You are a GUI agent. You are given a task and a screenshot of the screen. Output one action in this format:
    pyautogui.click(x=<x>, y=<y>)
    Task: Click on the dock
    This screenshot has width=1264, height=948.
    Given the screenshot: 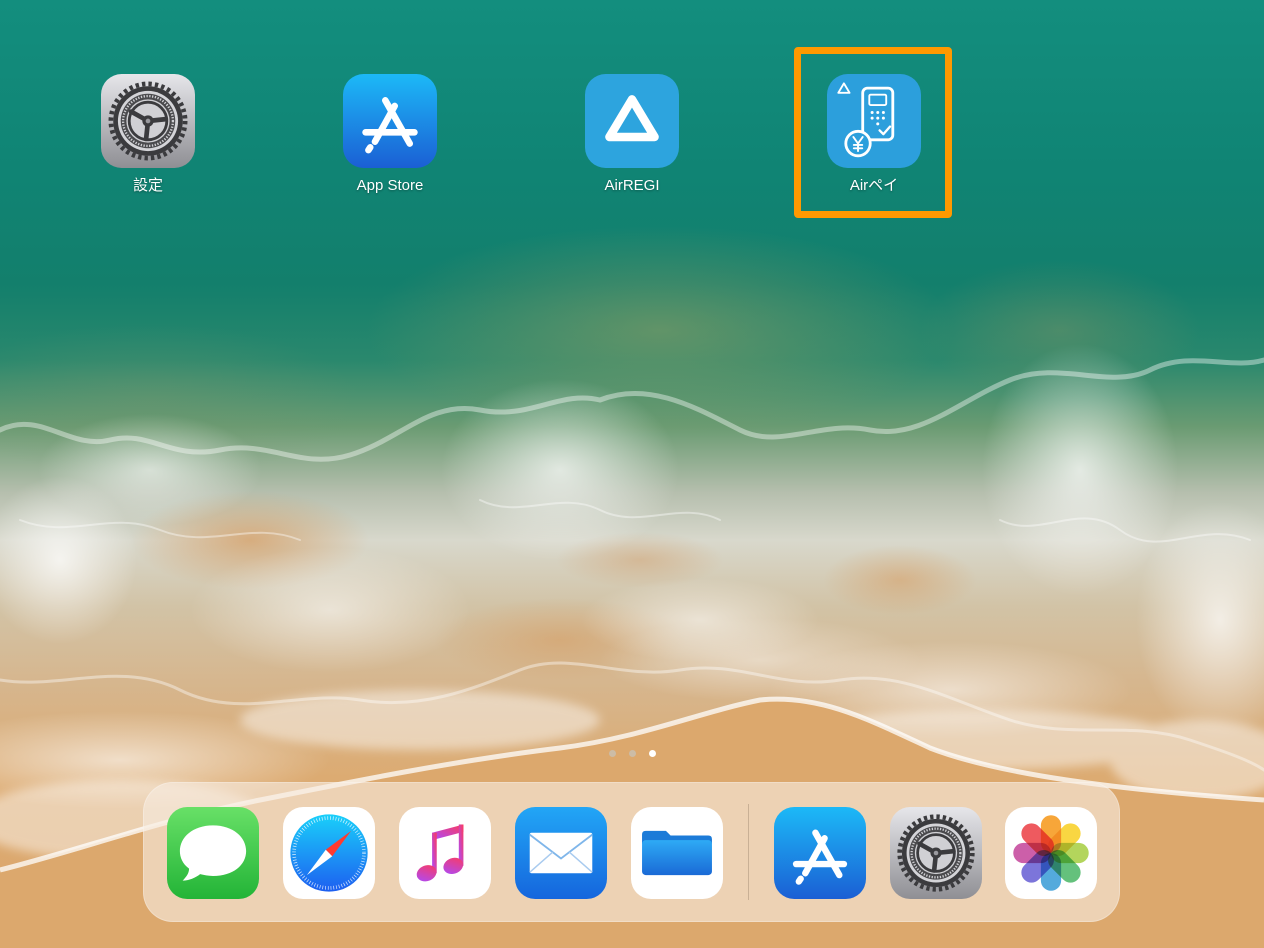 What is the action you would take?
    pyautogui.click(x=631, y=852)
    